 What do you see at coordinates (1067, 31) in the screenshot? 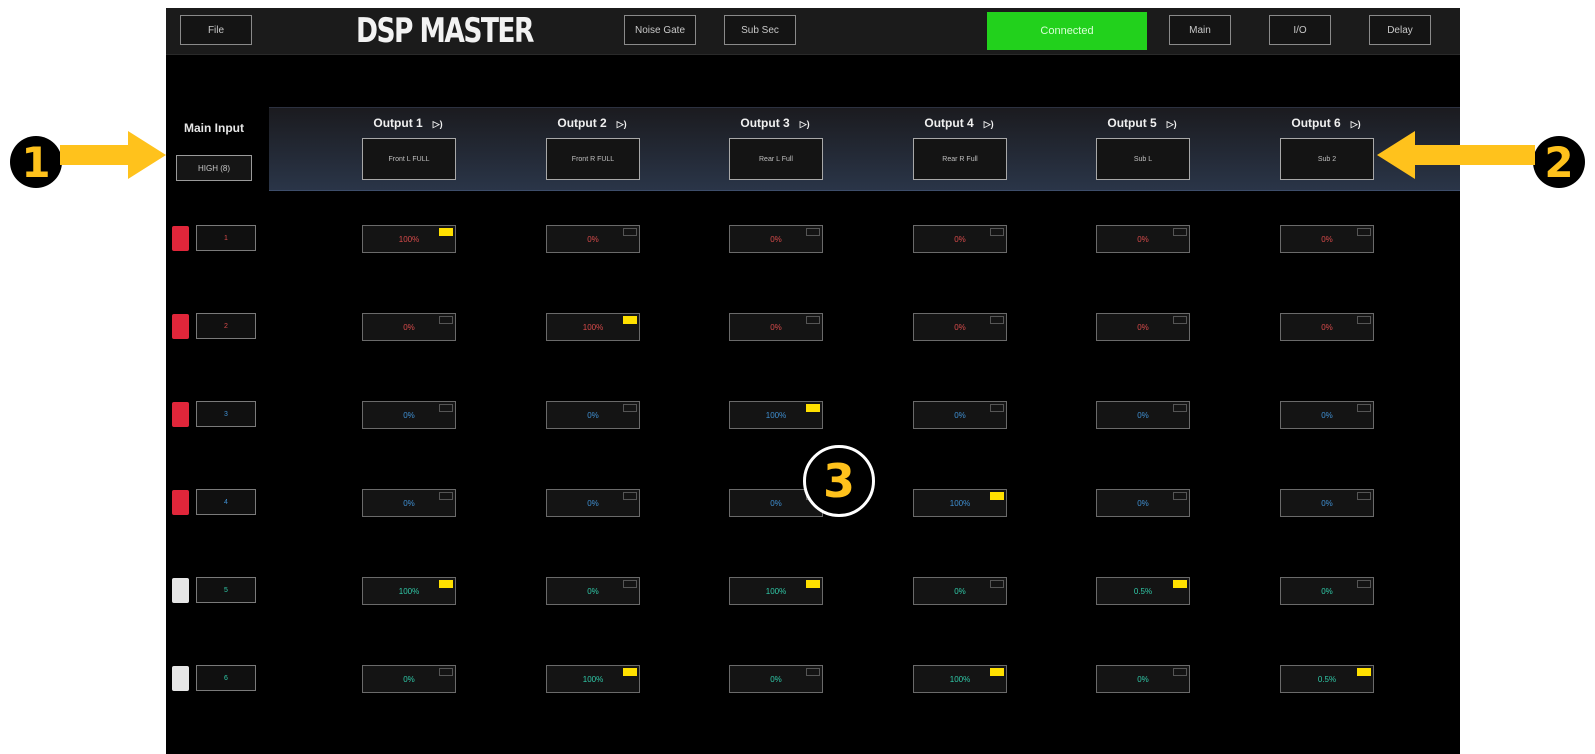
I see `connection-status: Connected` at bounding box center [1067, 31].